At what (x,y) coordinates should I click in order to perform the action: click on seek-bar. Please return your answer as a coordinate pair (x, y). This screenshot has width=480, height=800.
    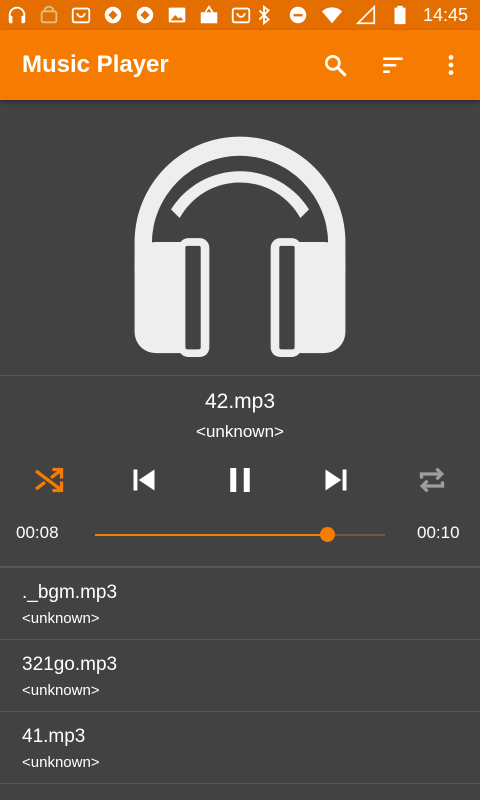
    Looking at the image, I should click on (240, 534).